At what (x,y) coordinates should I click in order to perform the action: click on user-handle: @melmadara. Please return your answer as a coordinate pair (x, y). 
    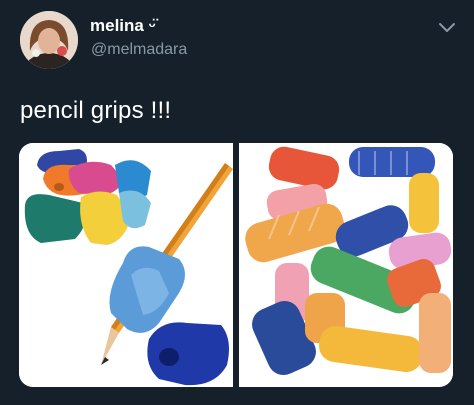
    Looking at the image, I should click on (139, 50).